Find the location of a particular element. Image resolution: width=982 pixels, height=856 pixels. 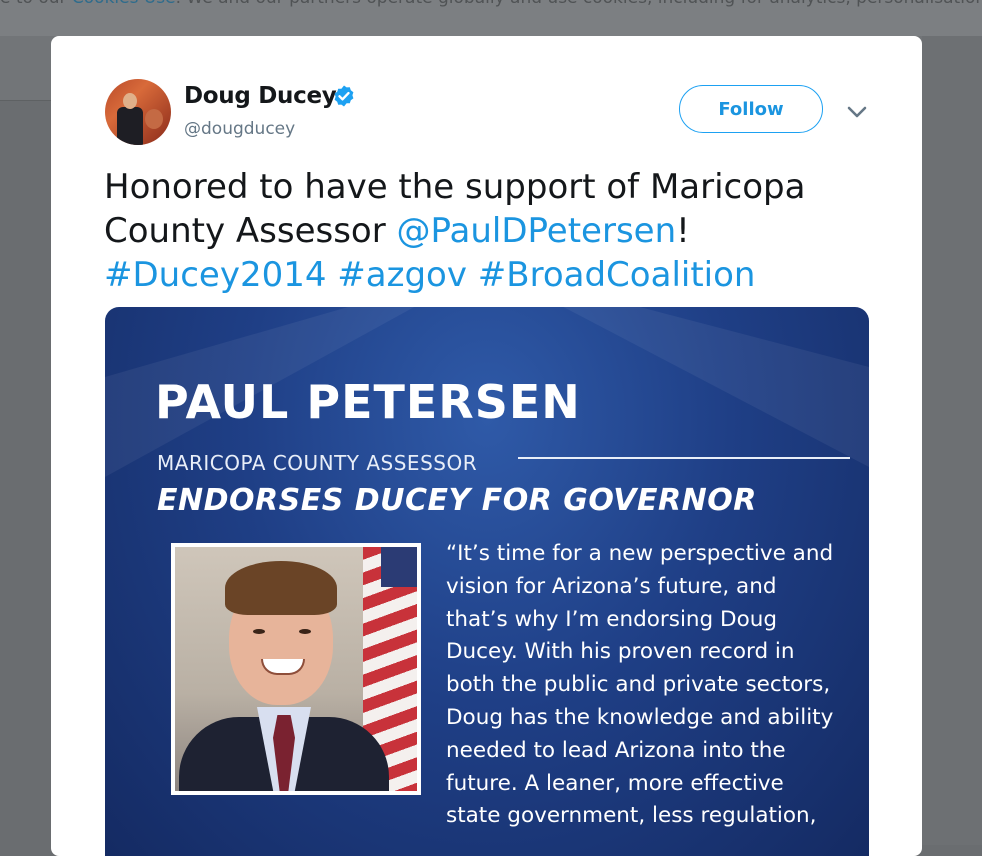

verified-badge-icon is located at coordinates (344, 96).